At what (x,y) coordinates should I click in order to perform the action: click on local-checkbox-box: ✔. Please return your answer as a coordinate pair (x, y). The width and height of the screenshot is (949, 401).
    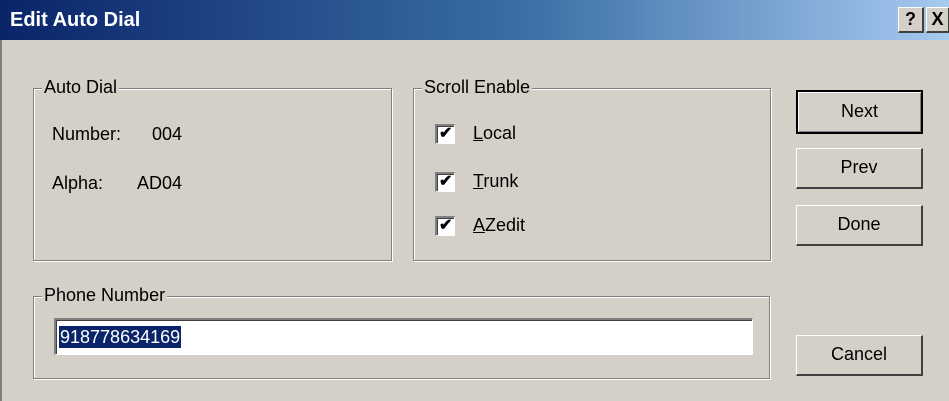
    Looking at the image, I should click on (445, 134).